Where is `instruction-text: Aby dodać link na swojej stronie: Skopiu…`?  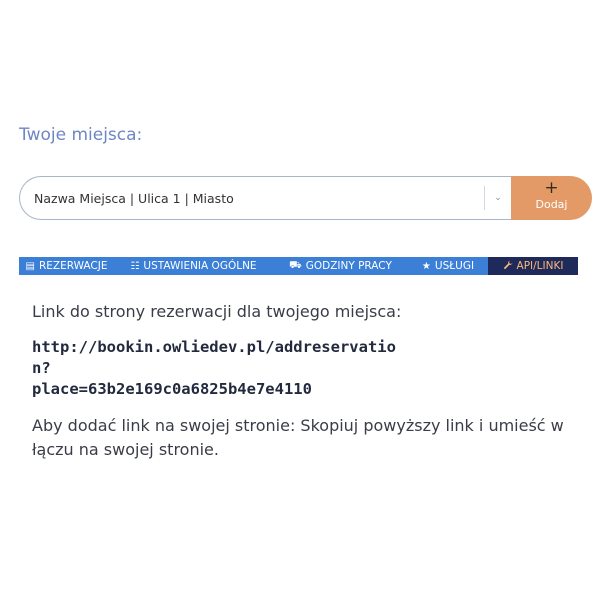
instruction-text: Aby dodać link na swojej stronie: Skopiu… is located at coordinates (298, 437).